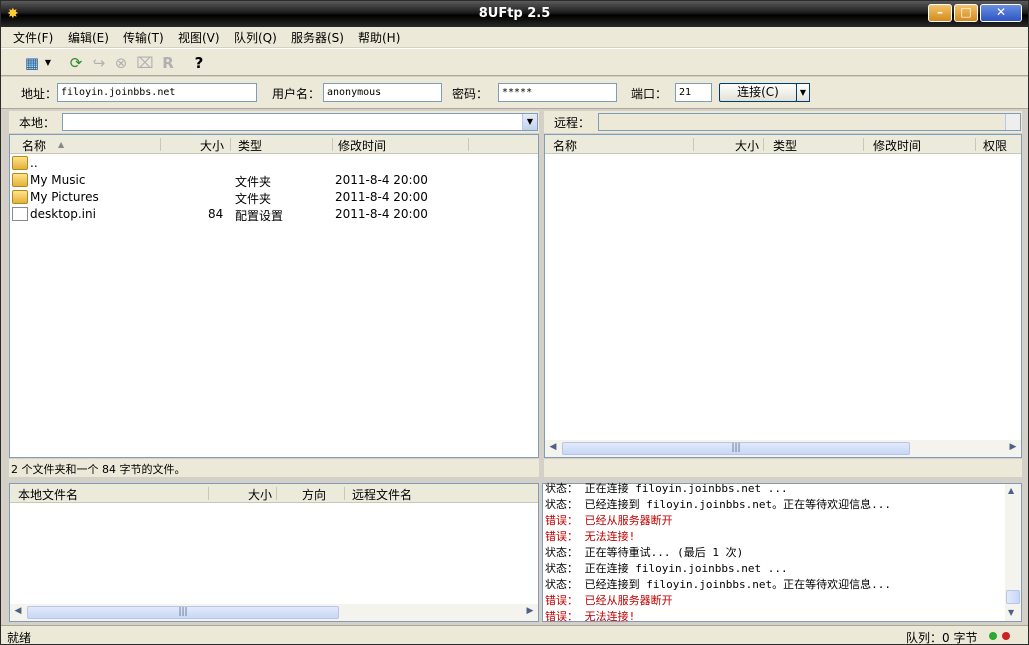  What do you see at coordinates (382, 92) in the screenshot?
I see `user-input` at bounding box center [382, 92].